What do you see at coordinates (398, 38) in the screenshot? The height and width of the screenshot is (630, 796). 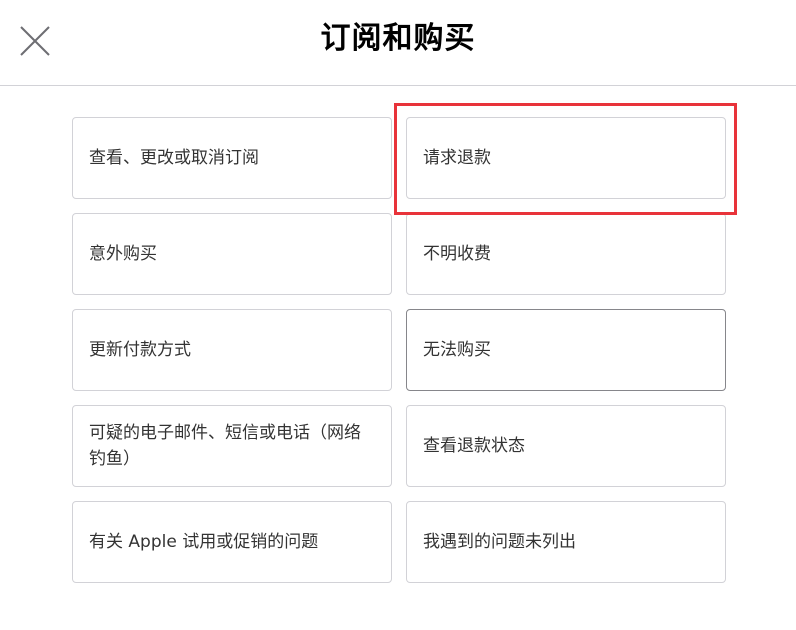 I see `page-title: 订阅和购买` at bounding box center [398, 38].